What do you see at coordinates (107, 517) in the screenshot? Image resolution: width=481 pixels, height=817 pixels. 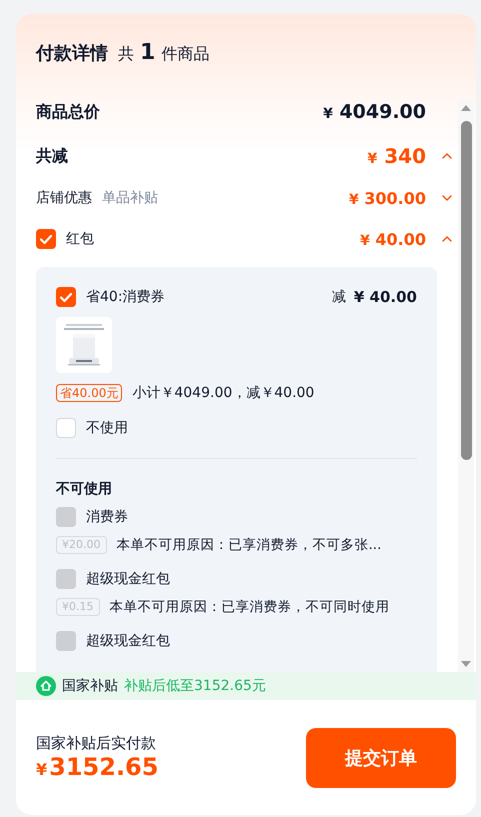 I see `coupon-name: 消费券` at bounding box center [107, 517].